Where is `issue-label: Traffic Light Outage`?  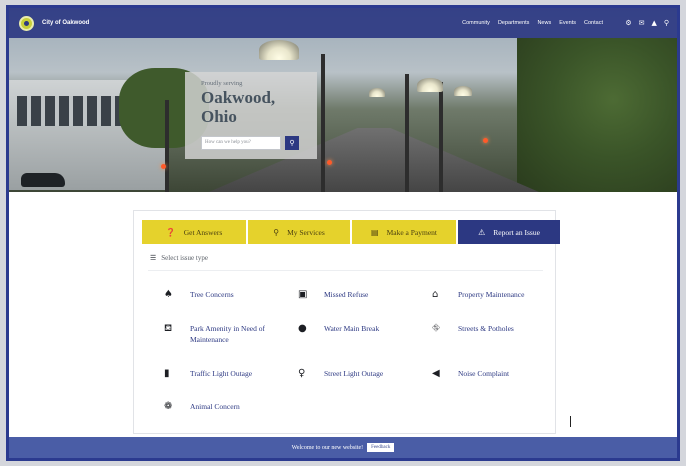
issue-label: Traffic Light Outage is located at coordinates (221, 373).